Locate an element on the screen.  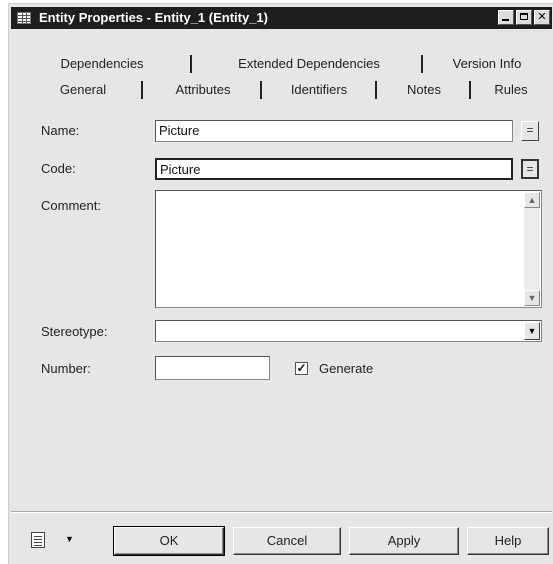
code-label: Code: is located at coordinates (58, 168).